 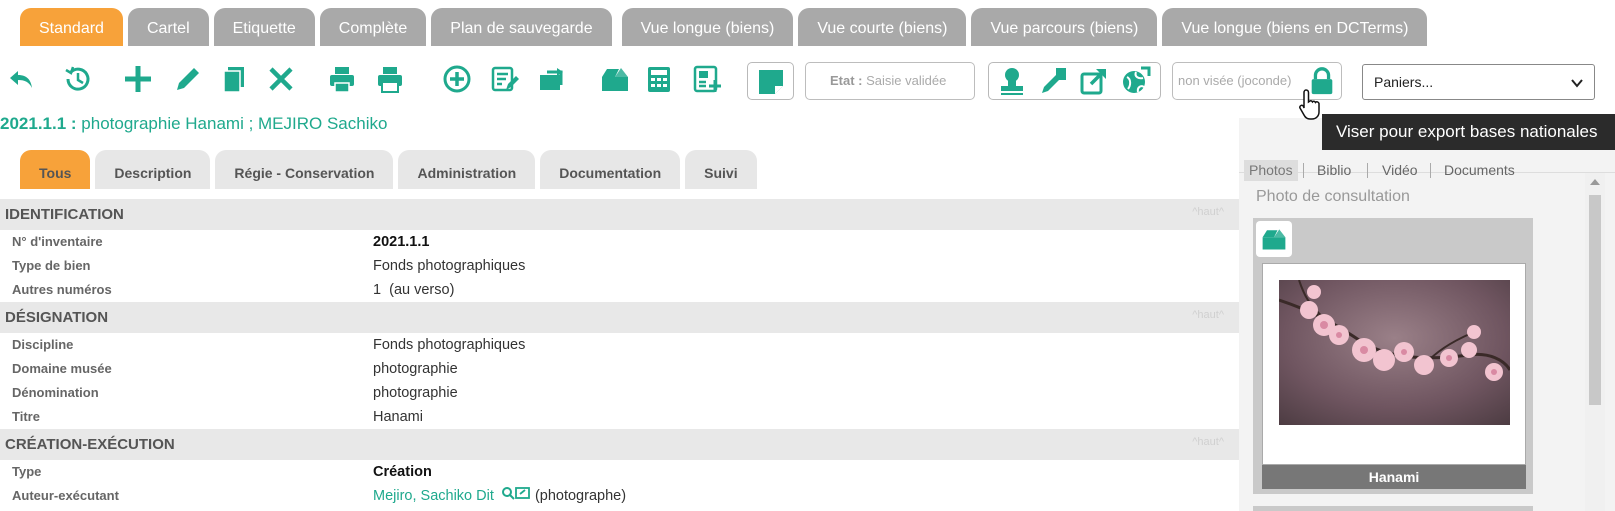 I want to click on tab-vue-parcours: Vue parcours (biens), so click(x=1064, y=27).